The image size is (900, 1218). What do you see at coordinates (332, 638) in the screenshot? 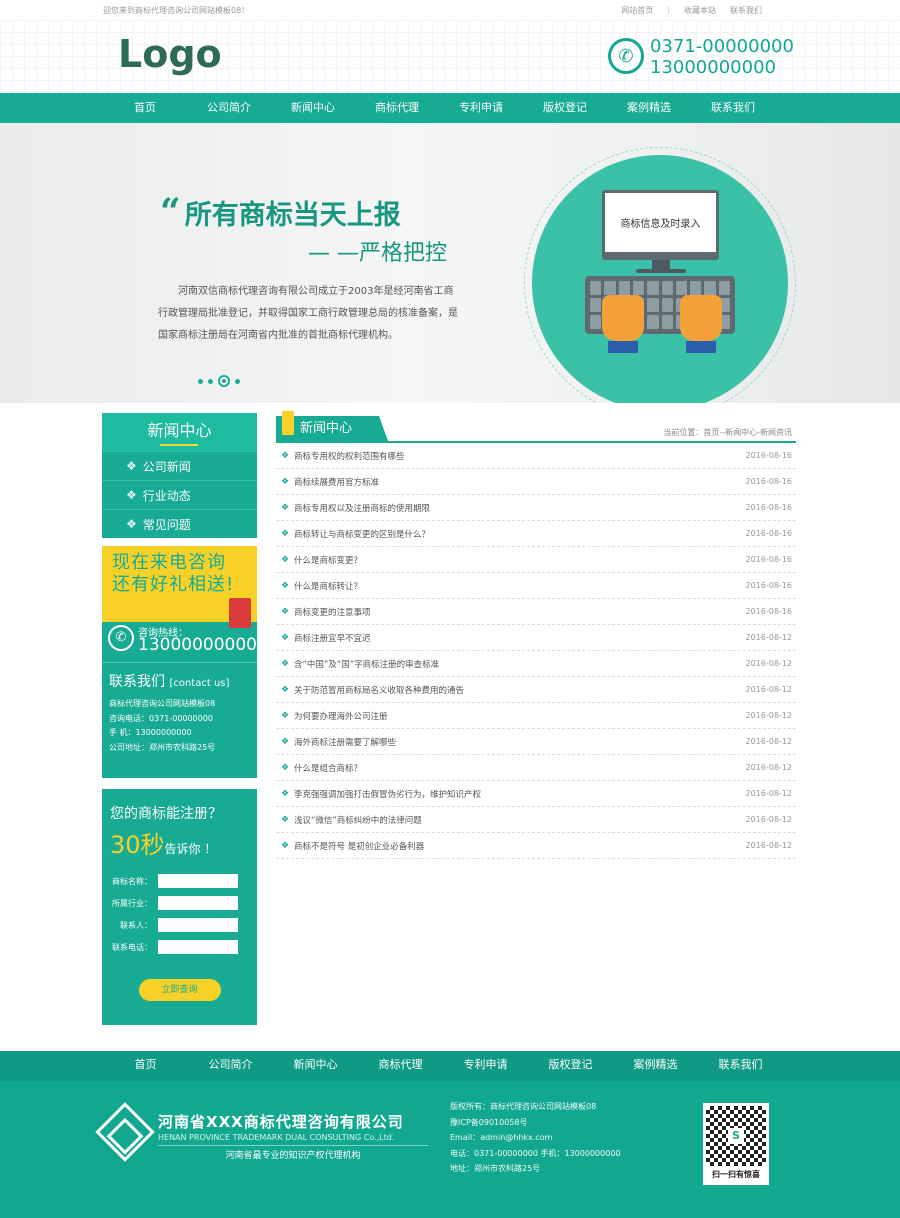
I see `news-title: 商标注册宜早不宜迟` at bounding box center [332, 638].